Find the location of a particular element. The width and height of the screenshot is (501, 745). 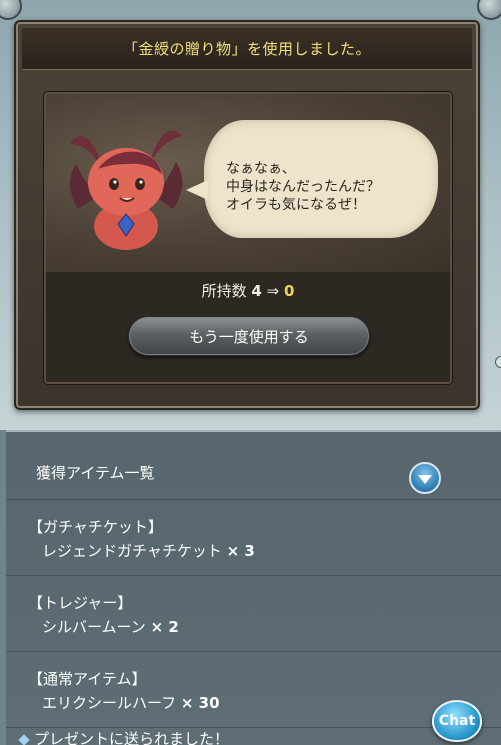

chat-label: Chat is located at coordinates (457, 721).